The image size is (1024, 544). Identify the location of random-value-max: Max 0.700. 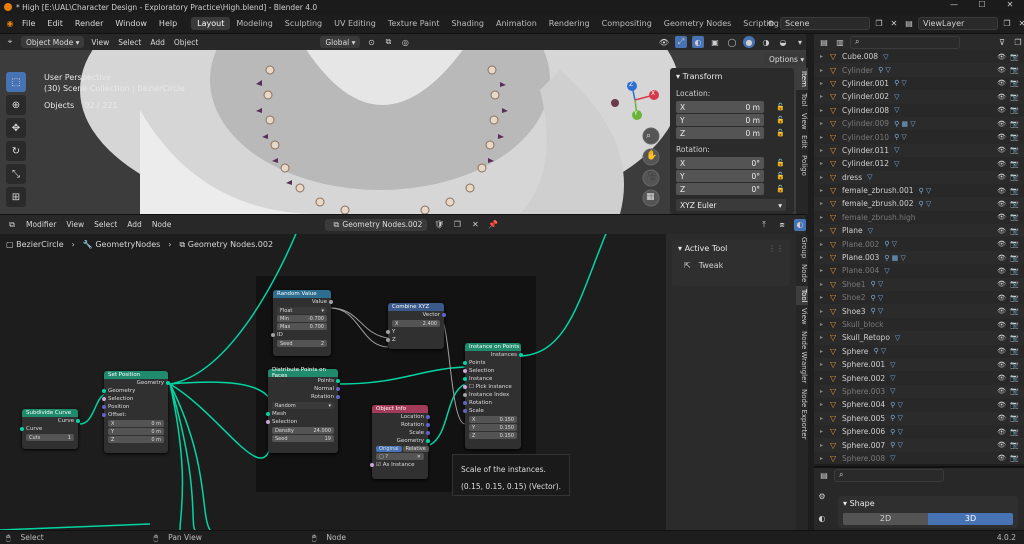
(302, 326).